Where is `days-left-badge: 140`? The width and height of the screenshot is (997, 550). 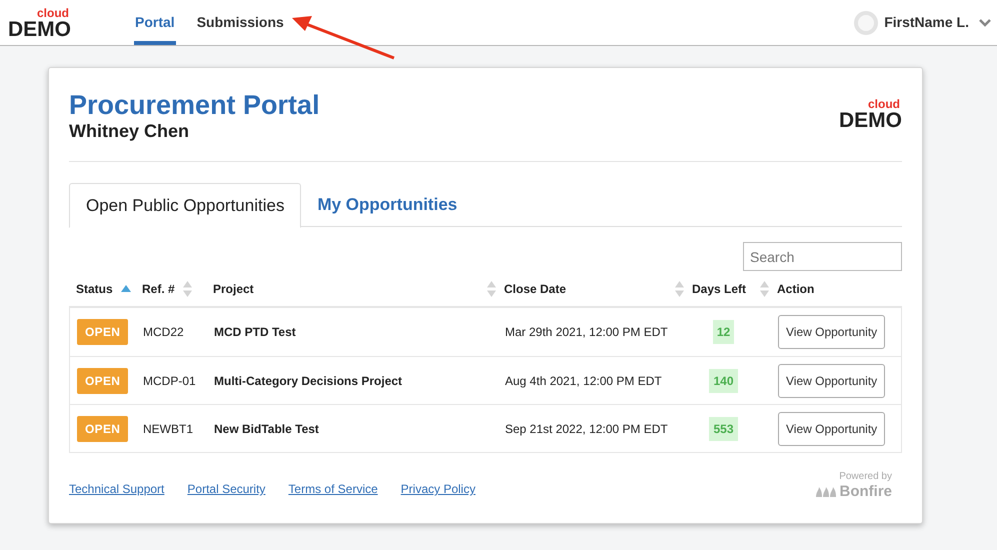
days-left-badge: 140 is located at coordinates (723, 380).